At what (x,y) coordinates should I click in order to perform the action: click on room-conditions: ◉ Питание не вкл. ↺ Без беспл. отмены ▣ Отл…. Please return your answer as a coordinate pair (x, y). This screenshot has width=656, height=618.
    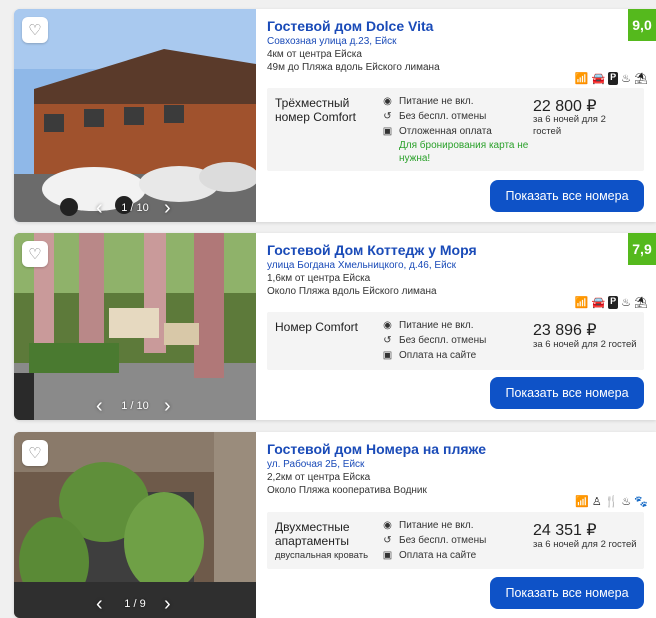
    Looking at the image, I should click on (460, 129).